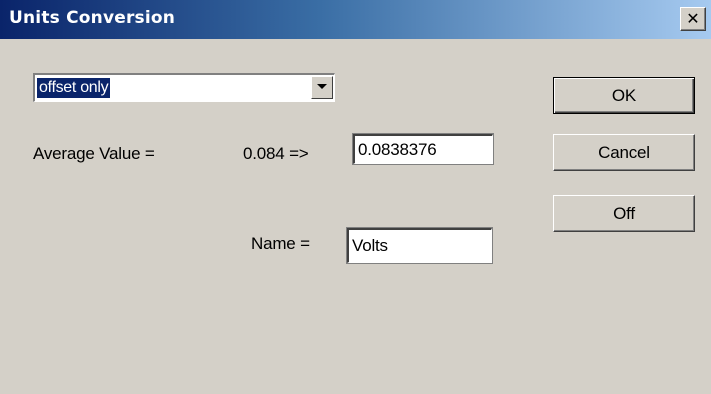  I want to click on title-bar: Units Conversion ✕, so click(355, 19).